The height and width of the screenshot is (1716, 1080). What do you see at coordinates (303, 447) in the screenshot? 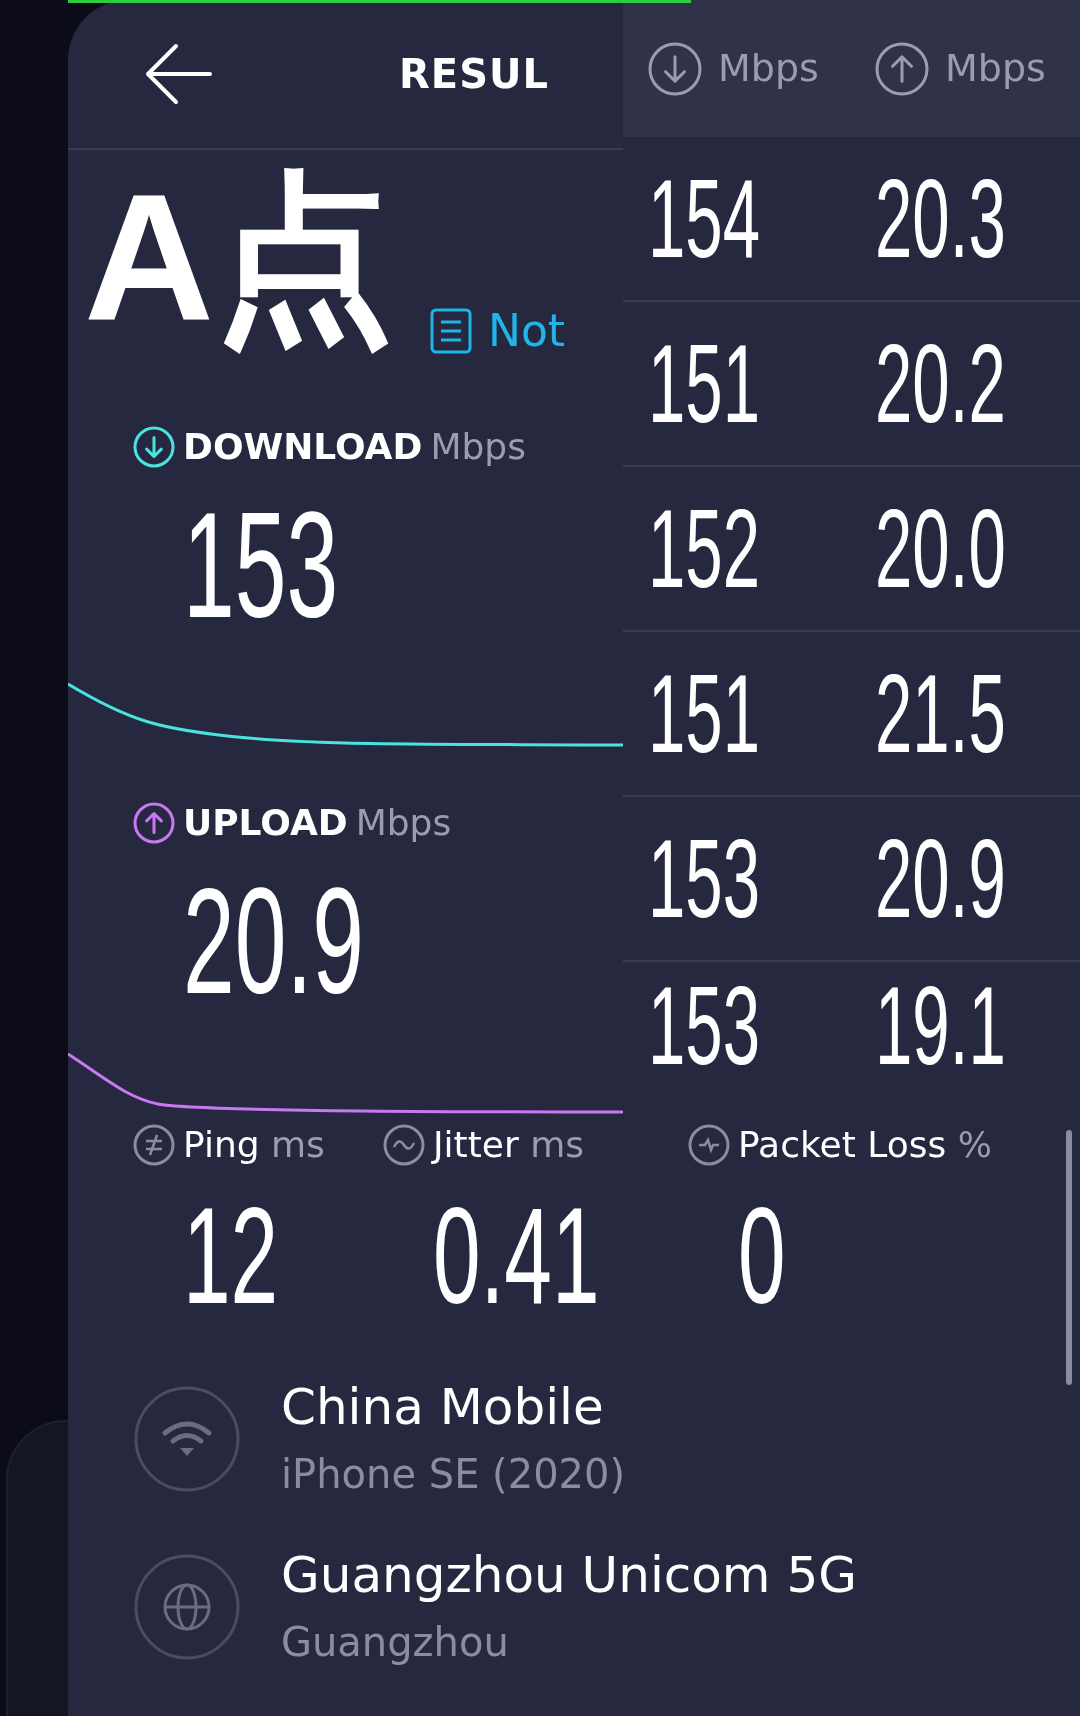
I see `result-label: DOWNLOAD` at bounding box center [303, 447].